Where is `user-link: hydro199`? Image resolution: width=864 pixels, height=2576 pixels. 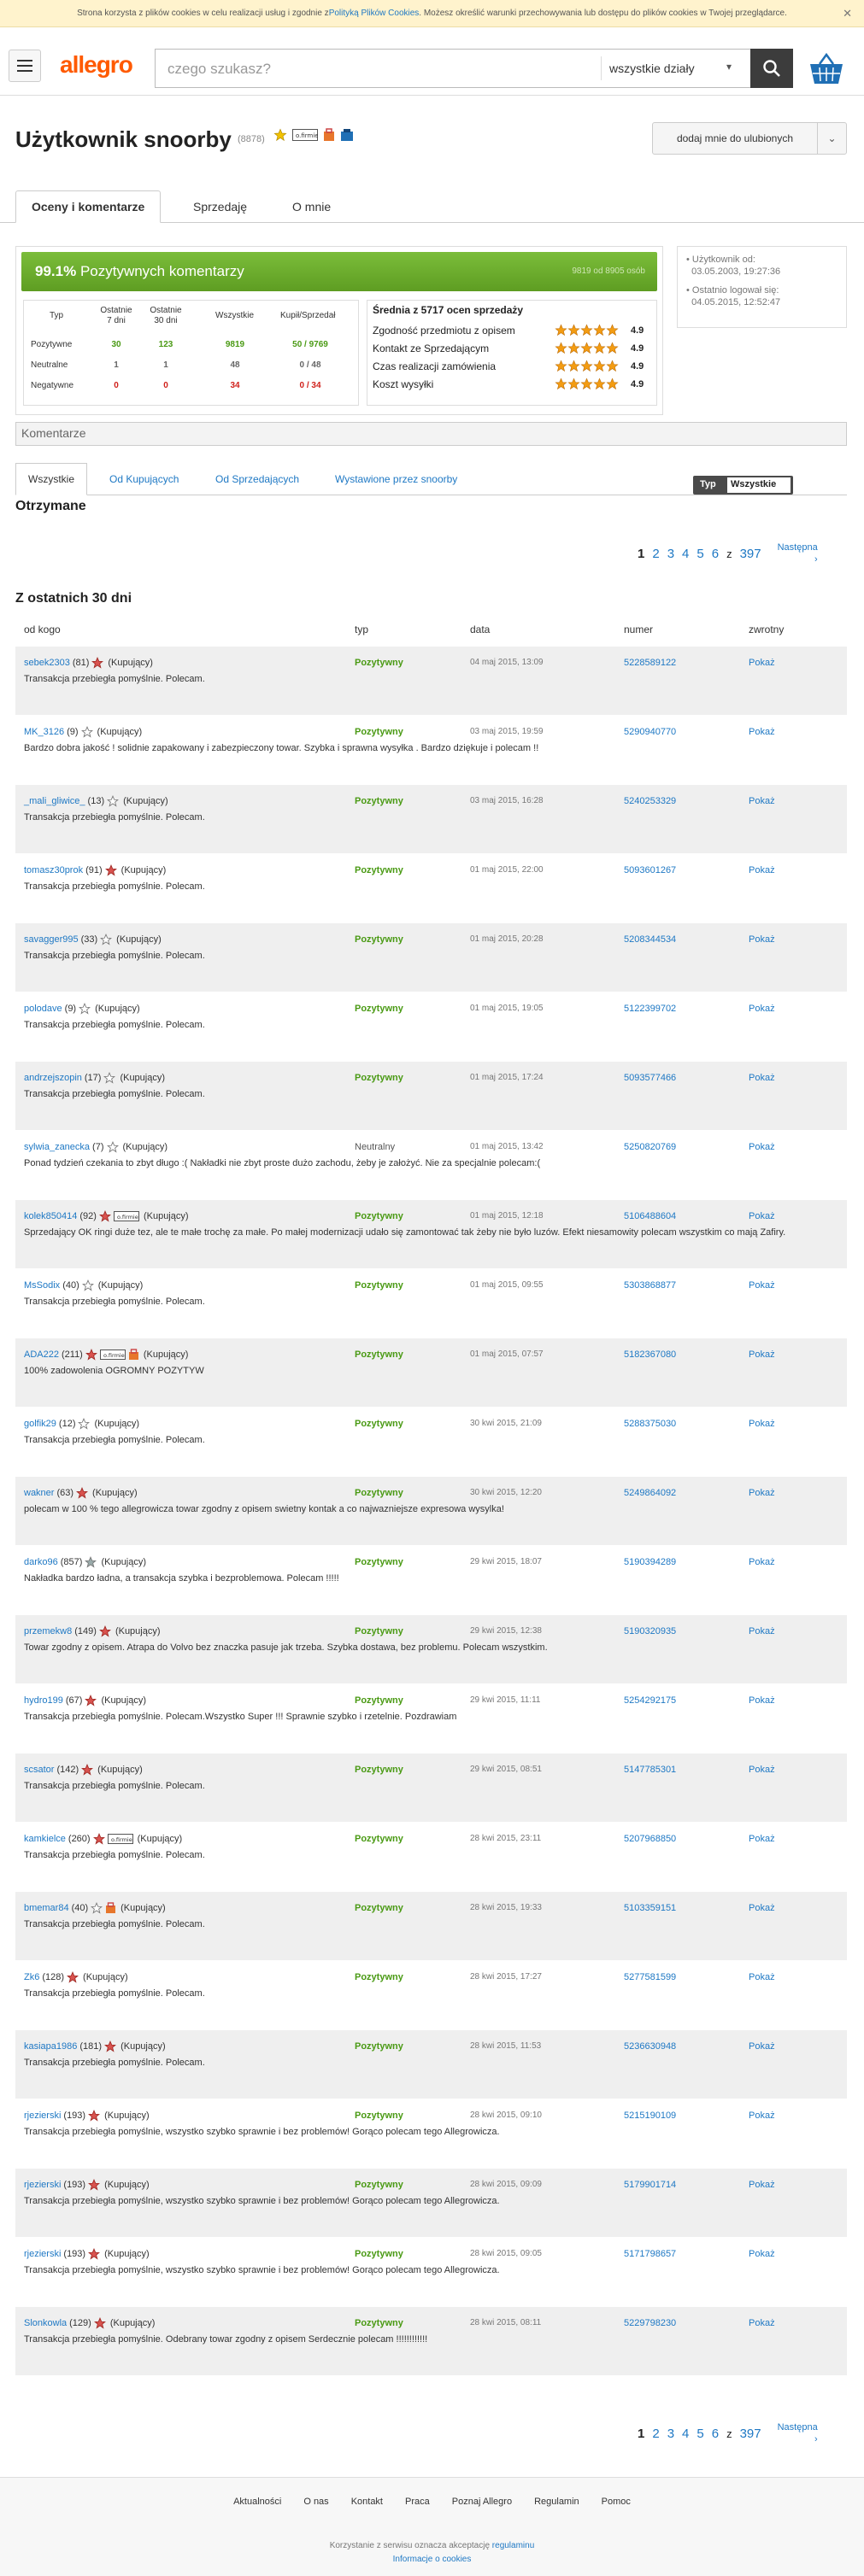
user-link: hydro199 is located at coordinates (43, 1700).